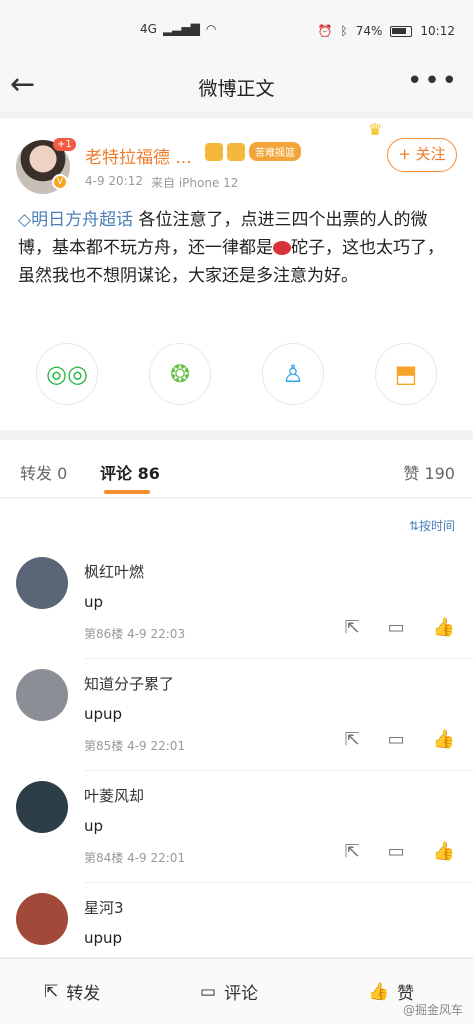  Describe the element at coordinates (114, 571) in the screenshot. I see `comment-author: 枫红叶燃` at that location.